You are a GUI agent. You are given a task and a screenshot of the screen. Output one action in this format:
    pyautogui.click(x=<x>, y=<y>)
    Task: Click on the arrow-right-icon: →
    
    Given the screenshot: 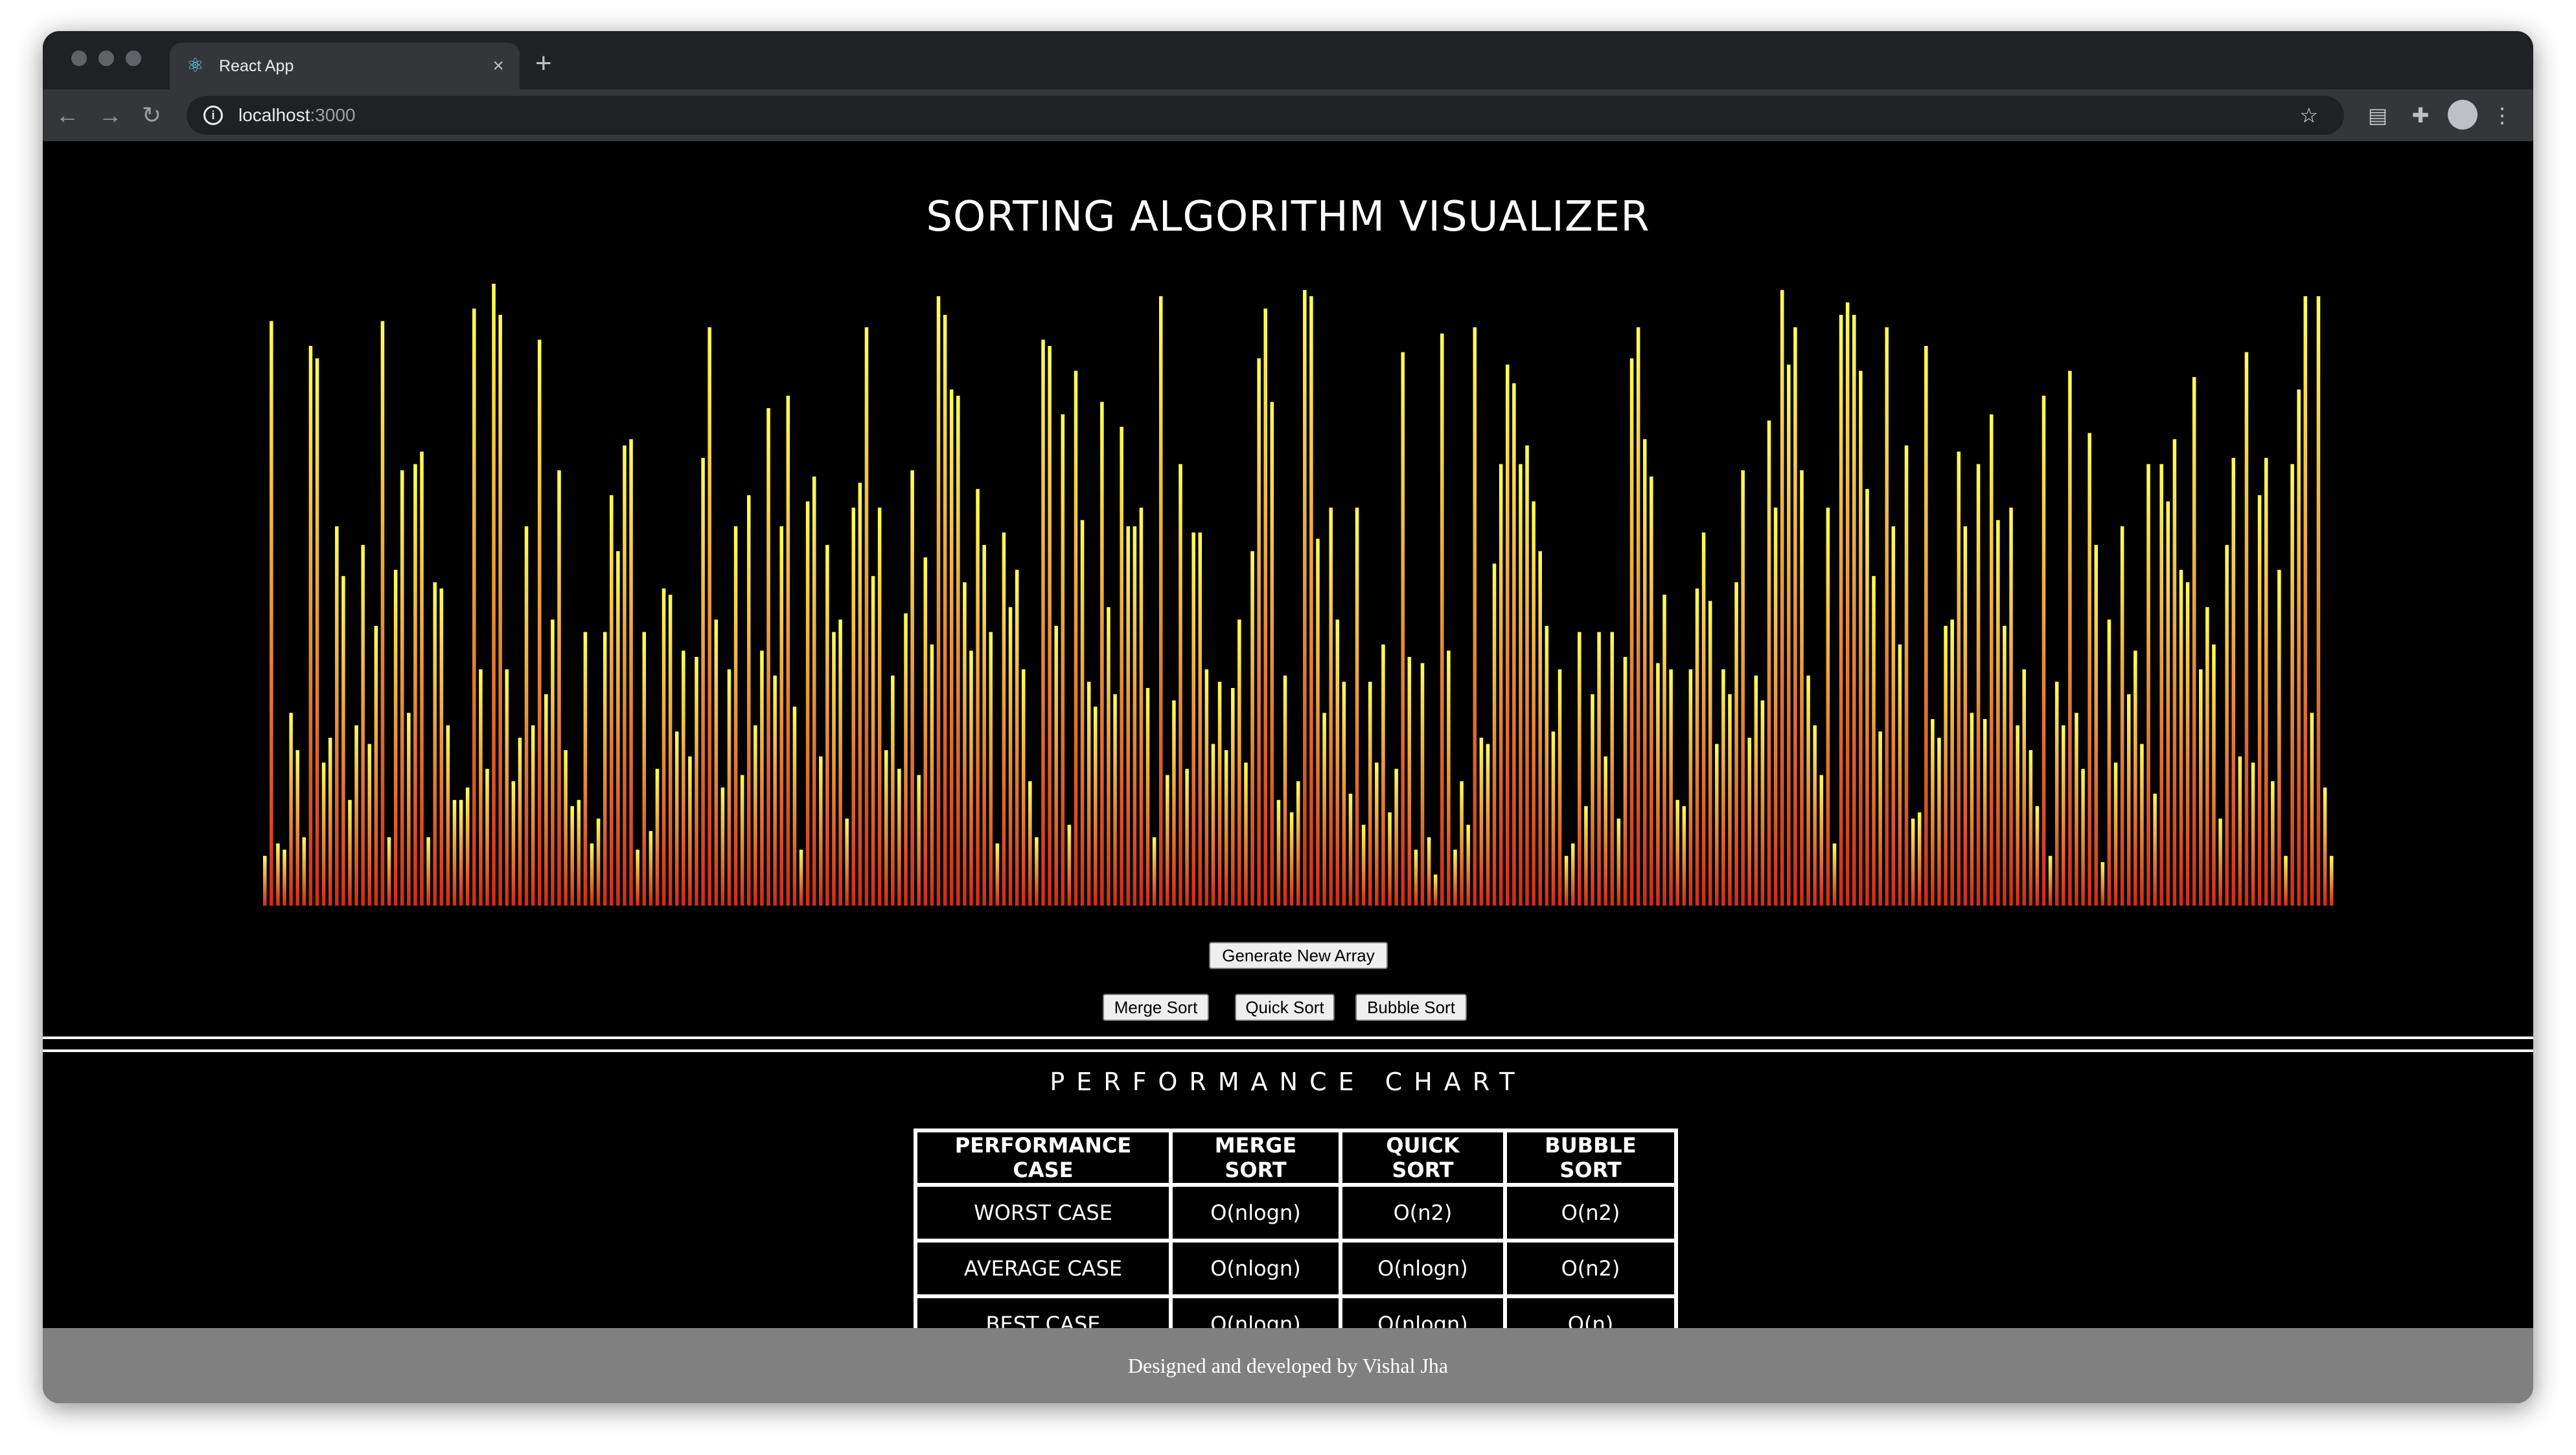 What is the action you would take?
    pyautogui.click(x=110, y=115)
    